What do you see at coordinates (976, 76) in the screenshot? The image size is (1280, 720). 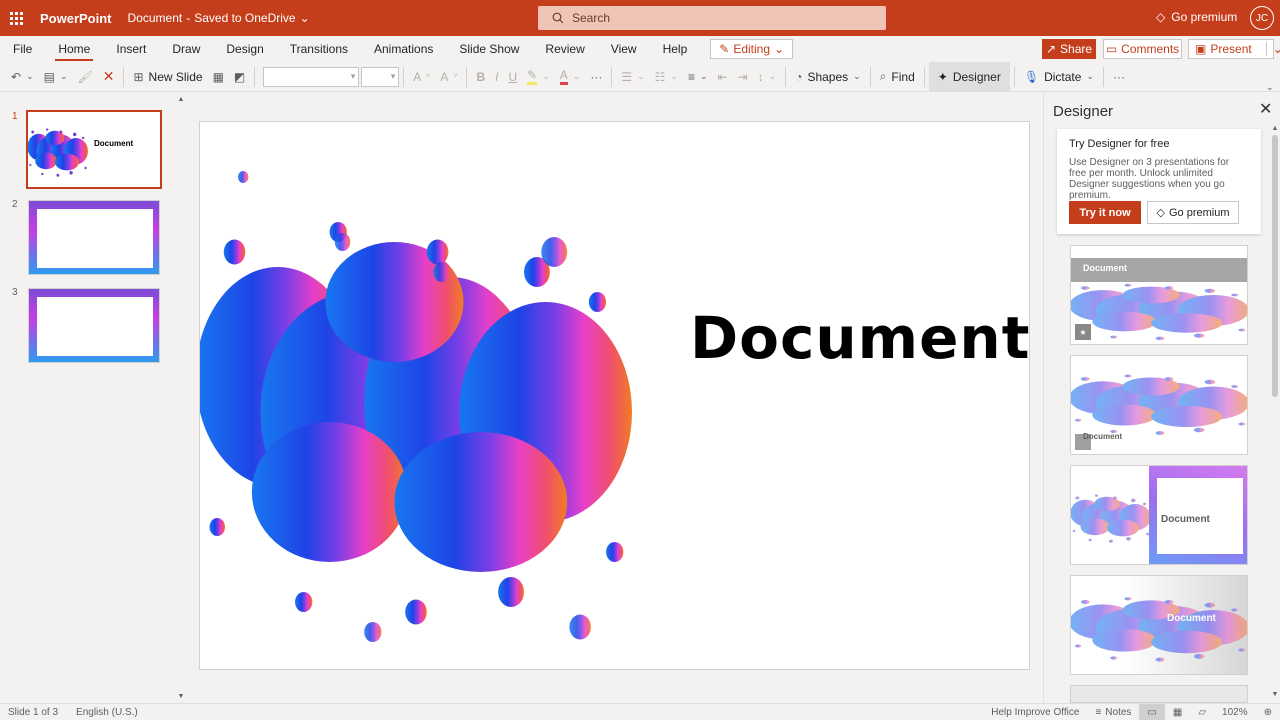 I see `designer-label: Designer` at bounding box center [976, 76].